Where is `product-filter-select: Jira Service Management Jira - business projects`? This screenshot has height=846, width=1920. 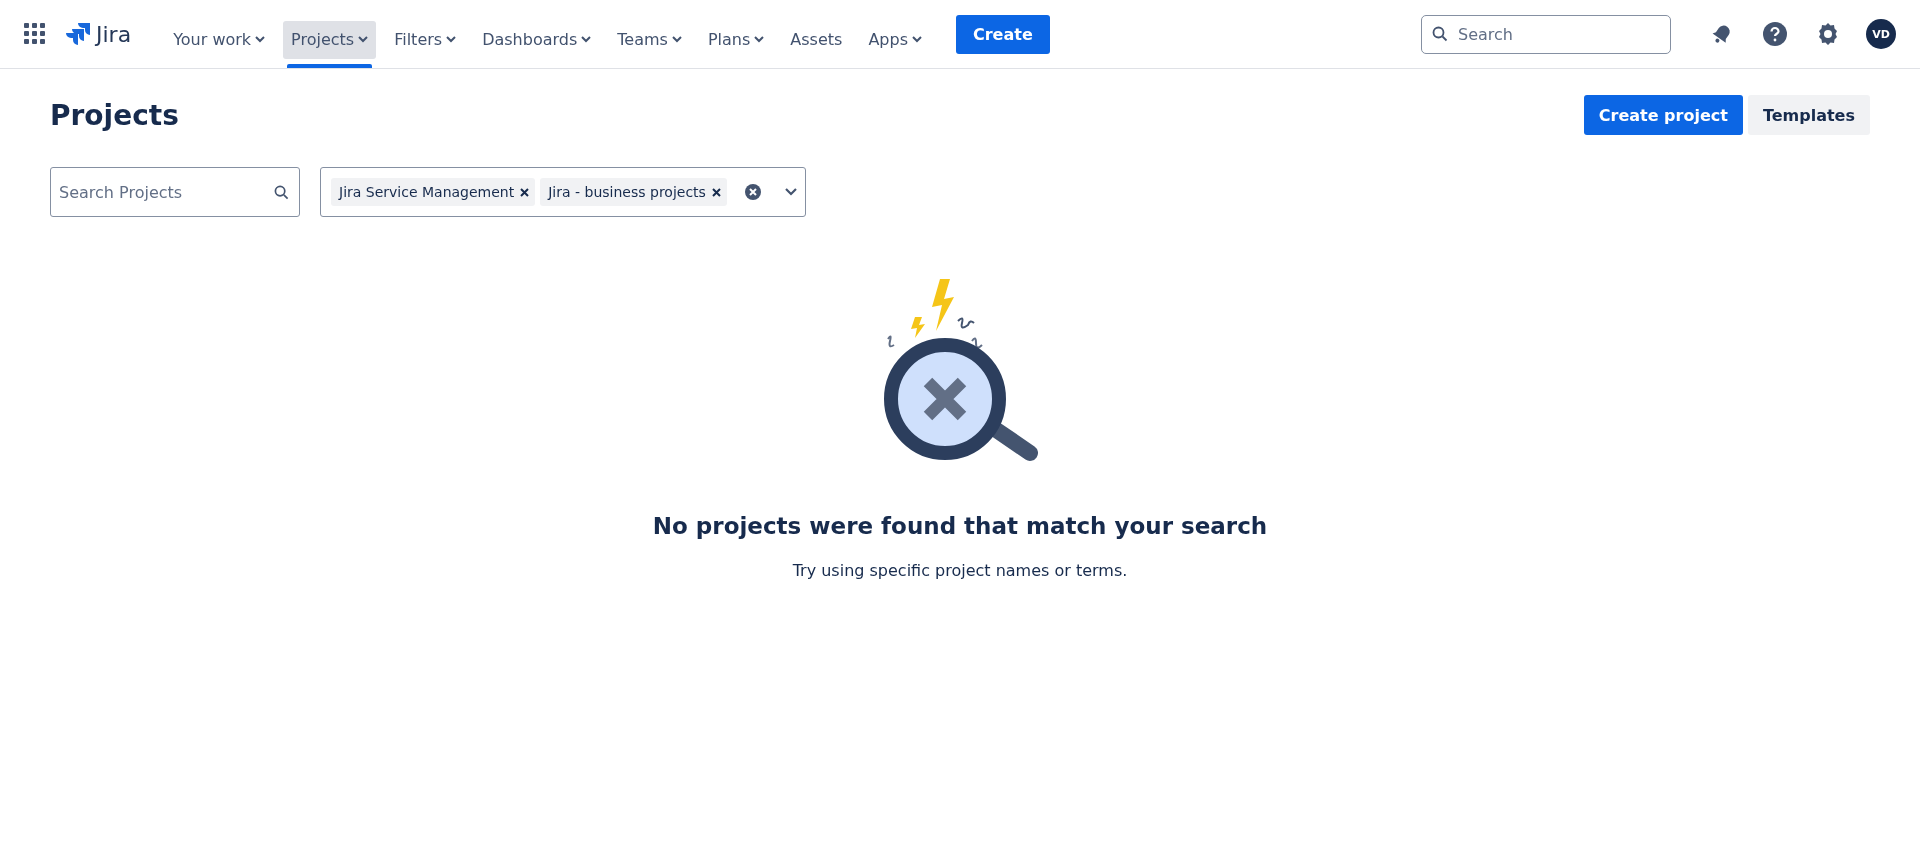 product-filter-select: Jira Service Management Jira - business projects is located at coordinates (563, 192).